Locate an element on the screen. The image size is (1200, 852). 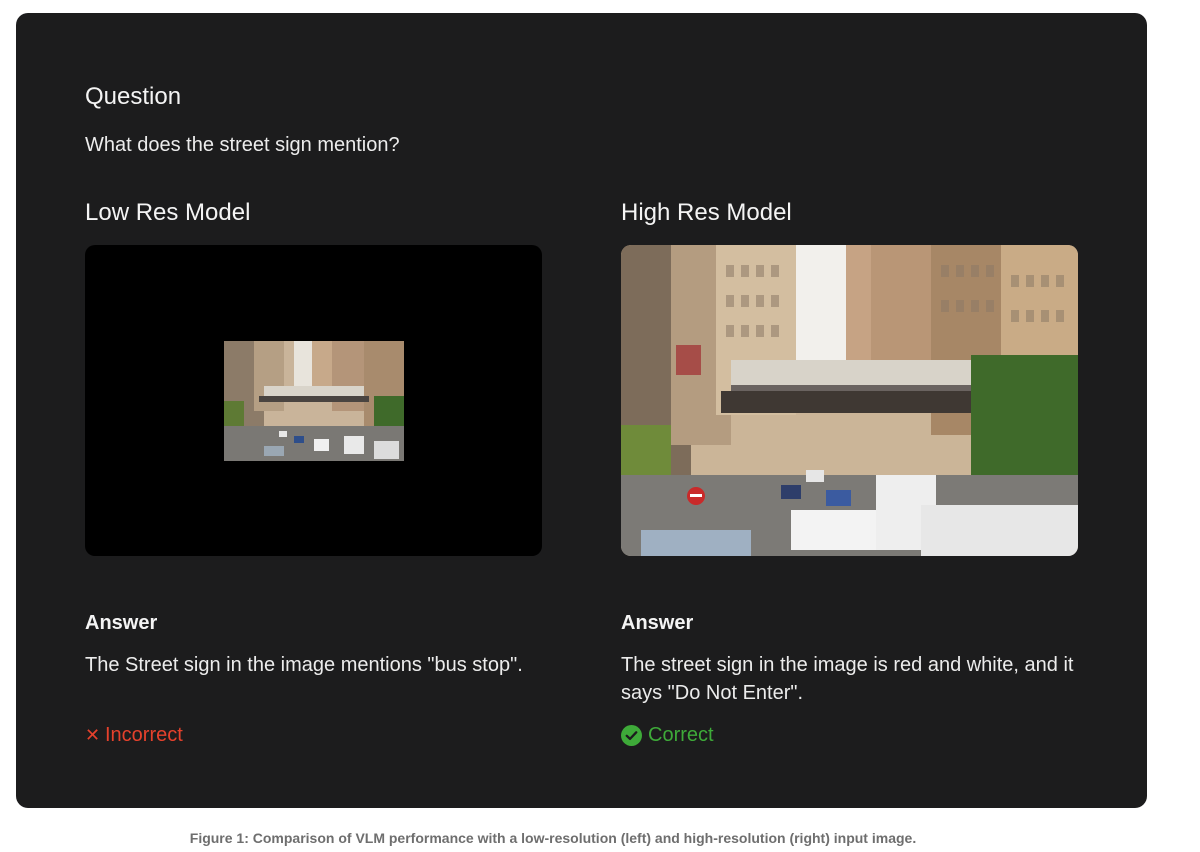
low-res-verdict: ✕ Incorrect is located at coordinates (134, 735).